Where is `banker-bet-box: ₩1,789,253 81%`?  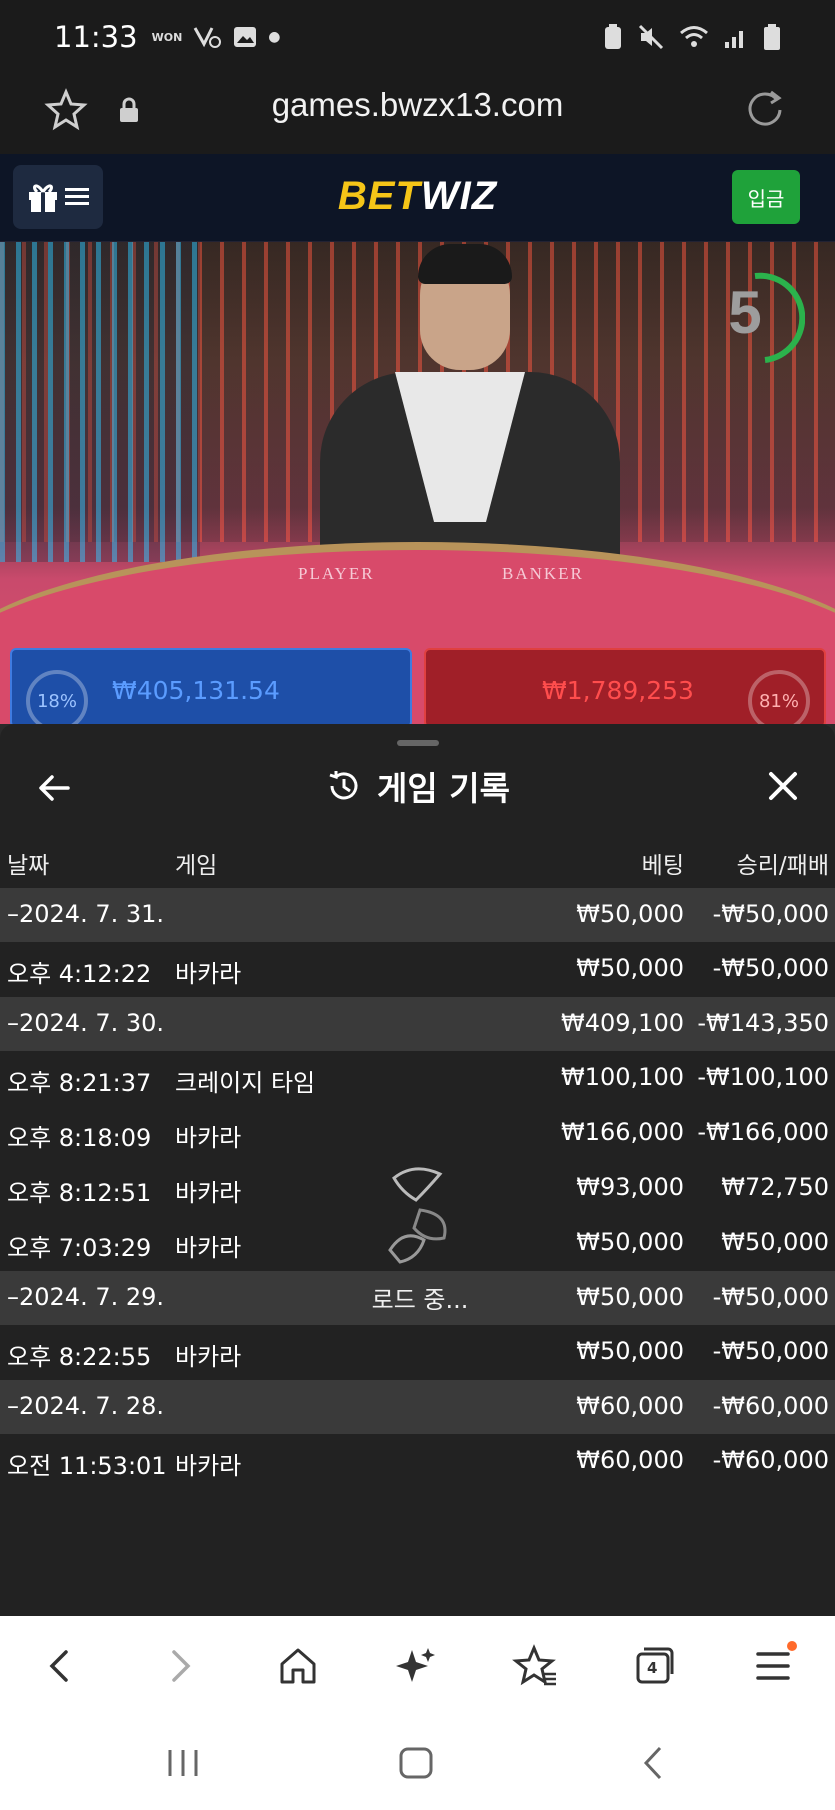 banker-bet-box: ₩1,789,253 81% is located at coordinates (625, 690).